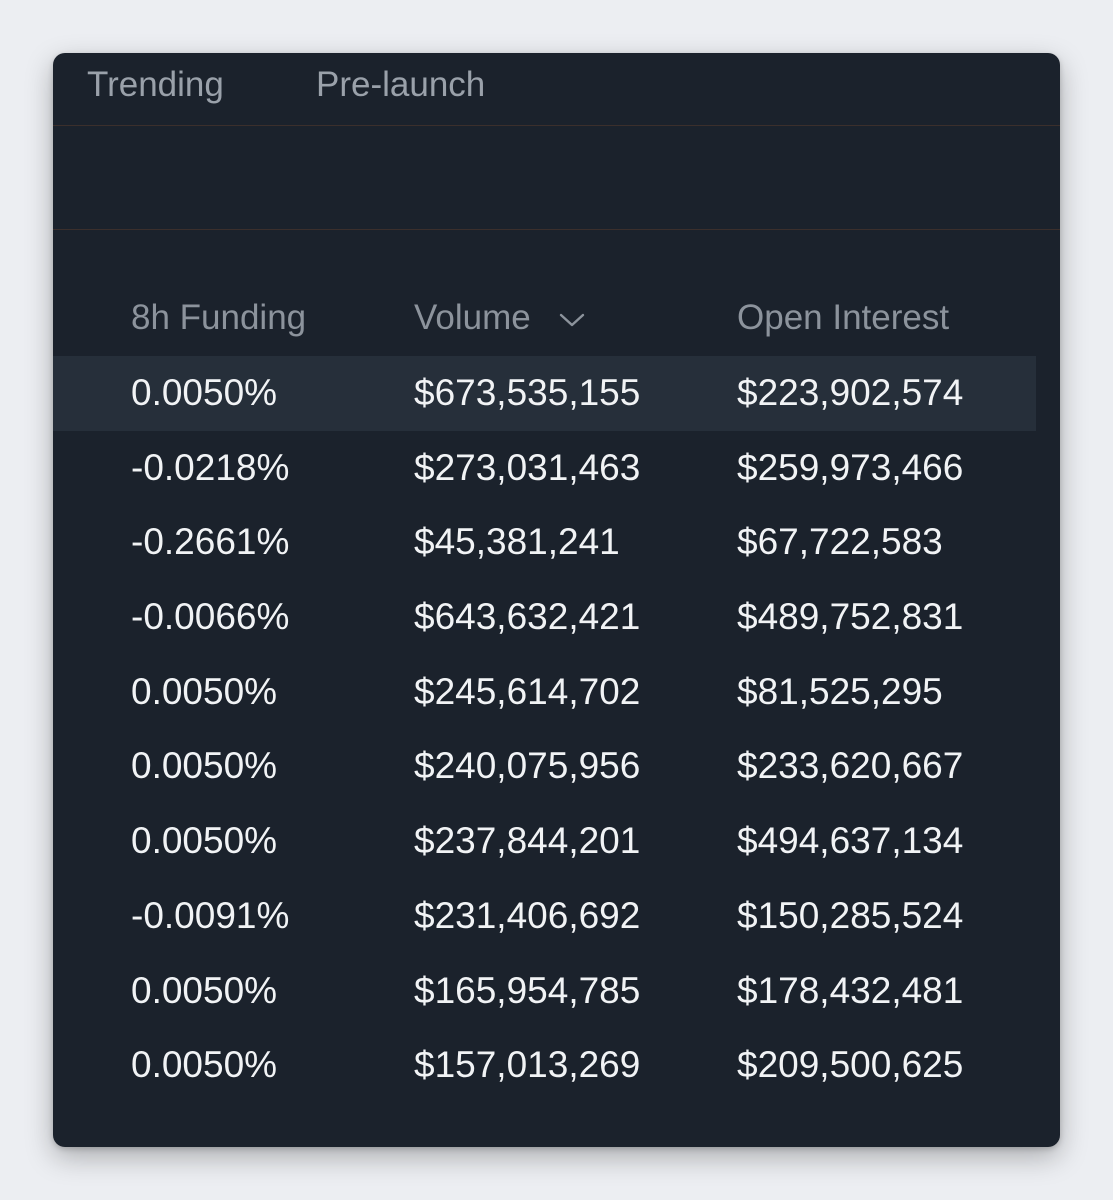 This screenshot has width=1113, height=1200. I want to click on volume-cell: $45,381,241, so click(517, 542).